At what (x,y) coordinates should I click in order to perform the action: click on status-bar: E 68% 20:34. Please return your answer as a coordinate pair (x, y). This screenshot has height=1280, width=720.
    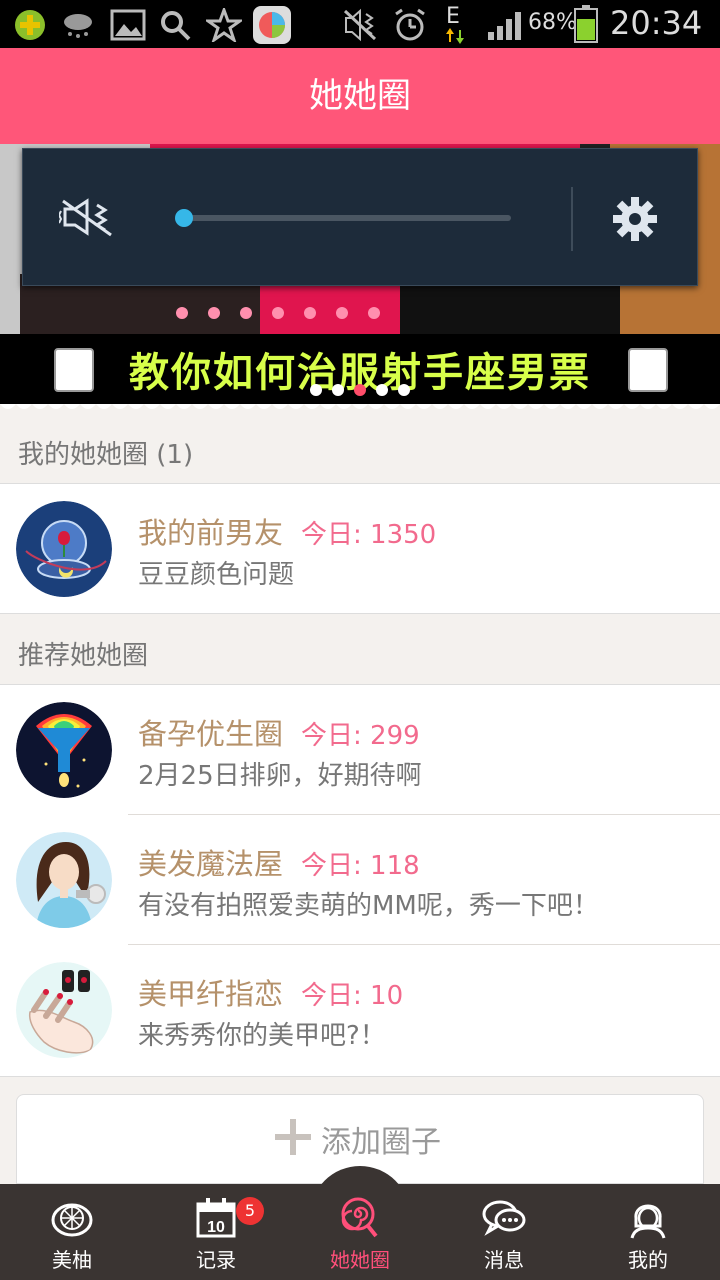
    Looking at the image, I should click on (360, 24).